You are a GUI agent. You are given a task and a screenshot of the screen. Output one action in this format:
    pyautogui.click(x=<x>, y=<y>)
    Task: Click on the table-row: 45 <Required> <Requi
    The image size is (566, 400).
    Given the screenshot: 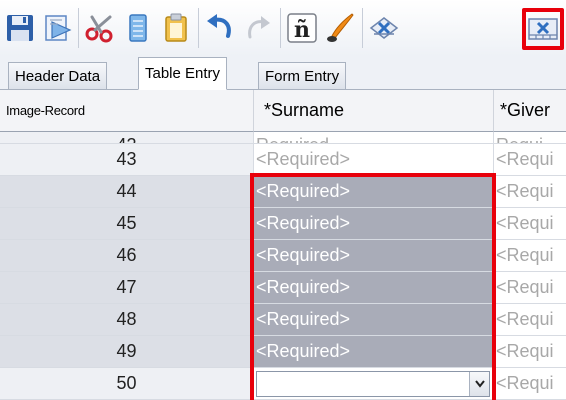 What is the action you would take?
    pyautogui.click(x=283, y=224)
    